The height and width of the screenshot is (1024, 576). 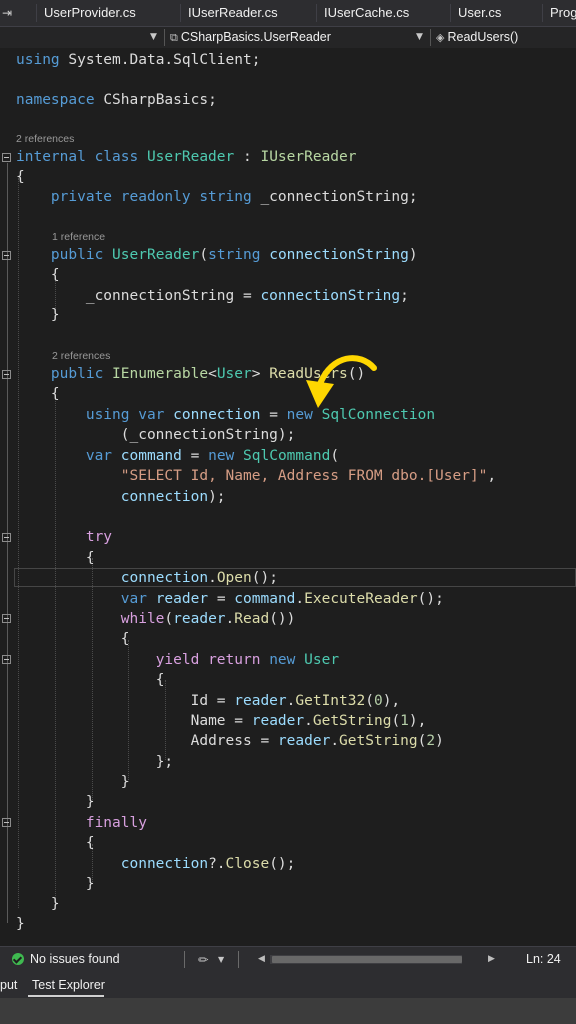 I want to click on code-line: var command = new SqlCommand(, so click(x=177, y=456).